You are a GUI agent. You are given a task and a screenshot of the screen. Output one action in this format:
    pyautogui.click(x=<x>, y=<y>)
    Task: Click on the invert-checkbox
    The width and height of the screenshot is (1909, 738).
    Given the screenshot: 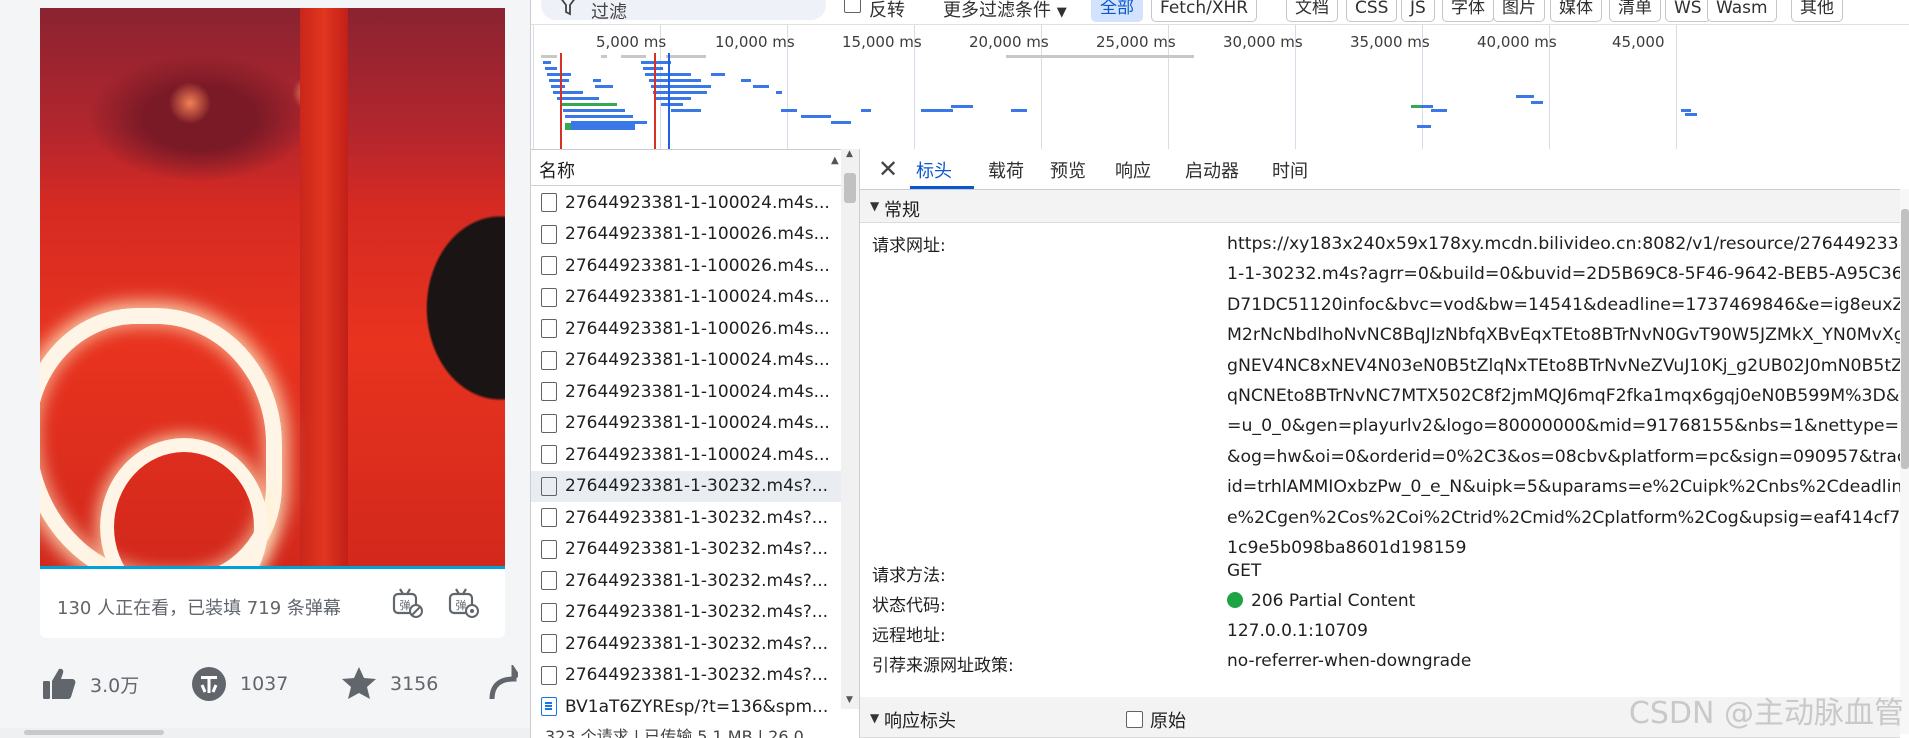 What is the action you would take?
    pyautogui.click(x=852, y=6)
    